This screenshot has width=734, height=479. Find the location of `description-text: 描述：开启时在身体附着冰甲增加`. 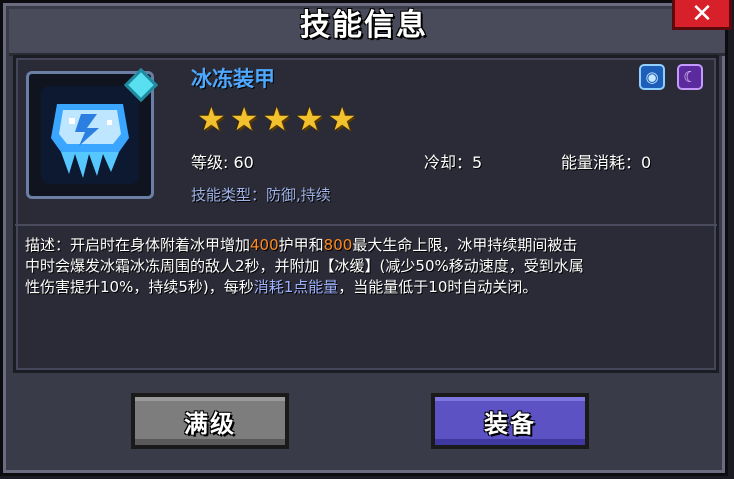

description-text: 描述：开启时在身体附着冰甲增加 is located at coordinates (138, 245).